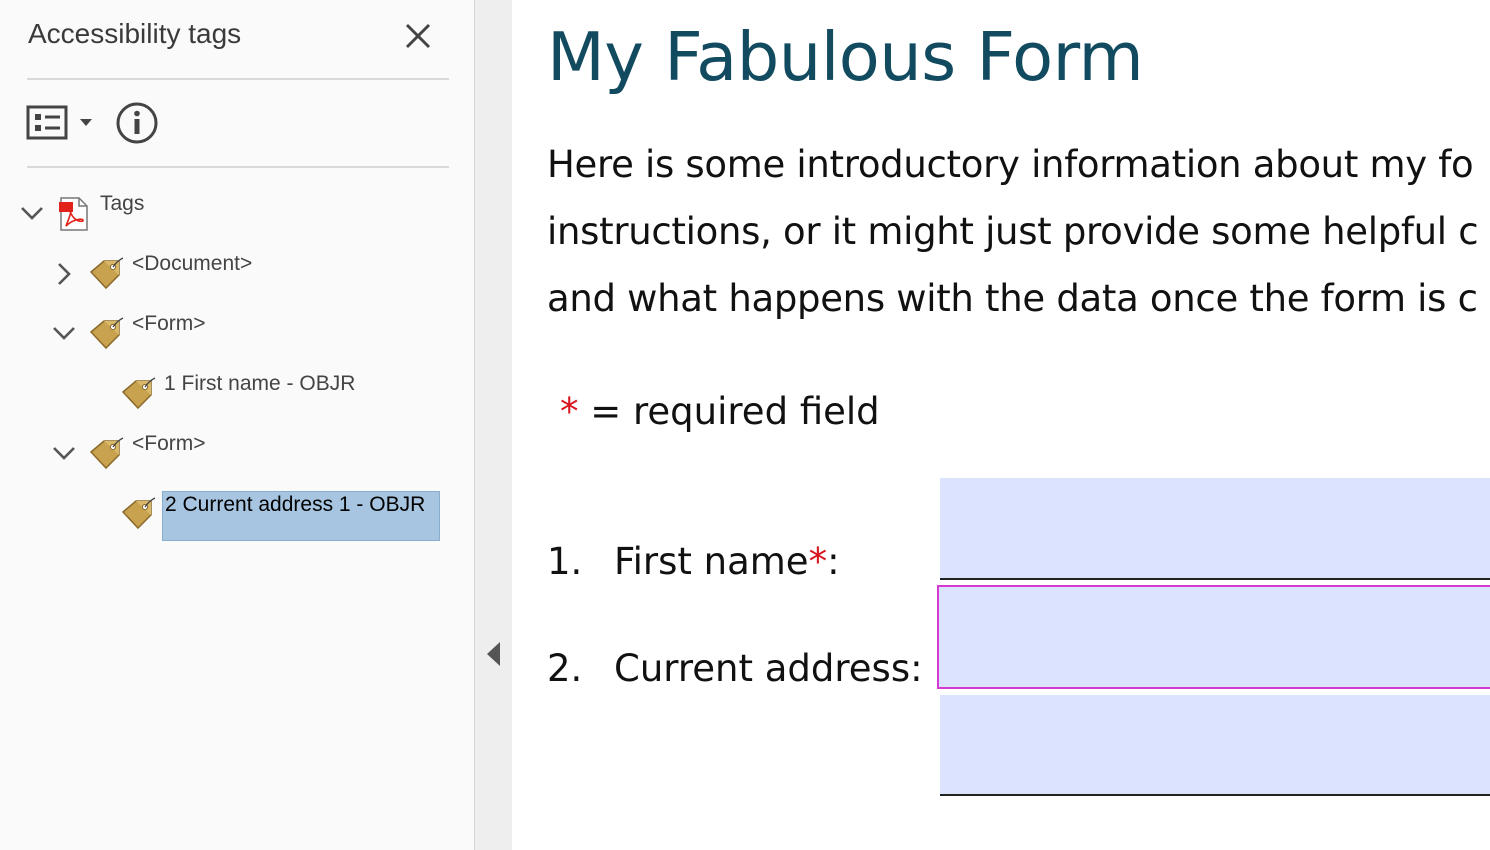  I want to click on close-panel-button, so click(418, 36).